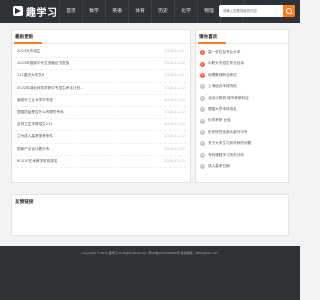  I want to click on top-navbar: 趣学习 首页 数学 英语 体育 历史 化学 物理 生物, so click(150, 11).